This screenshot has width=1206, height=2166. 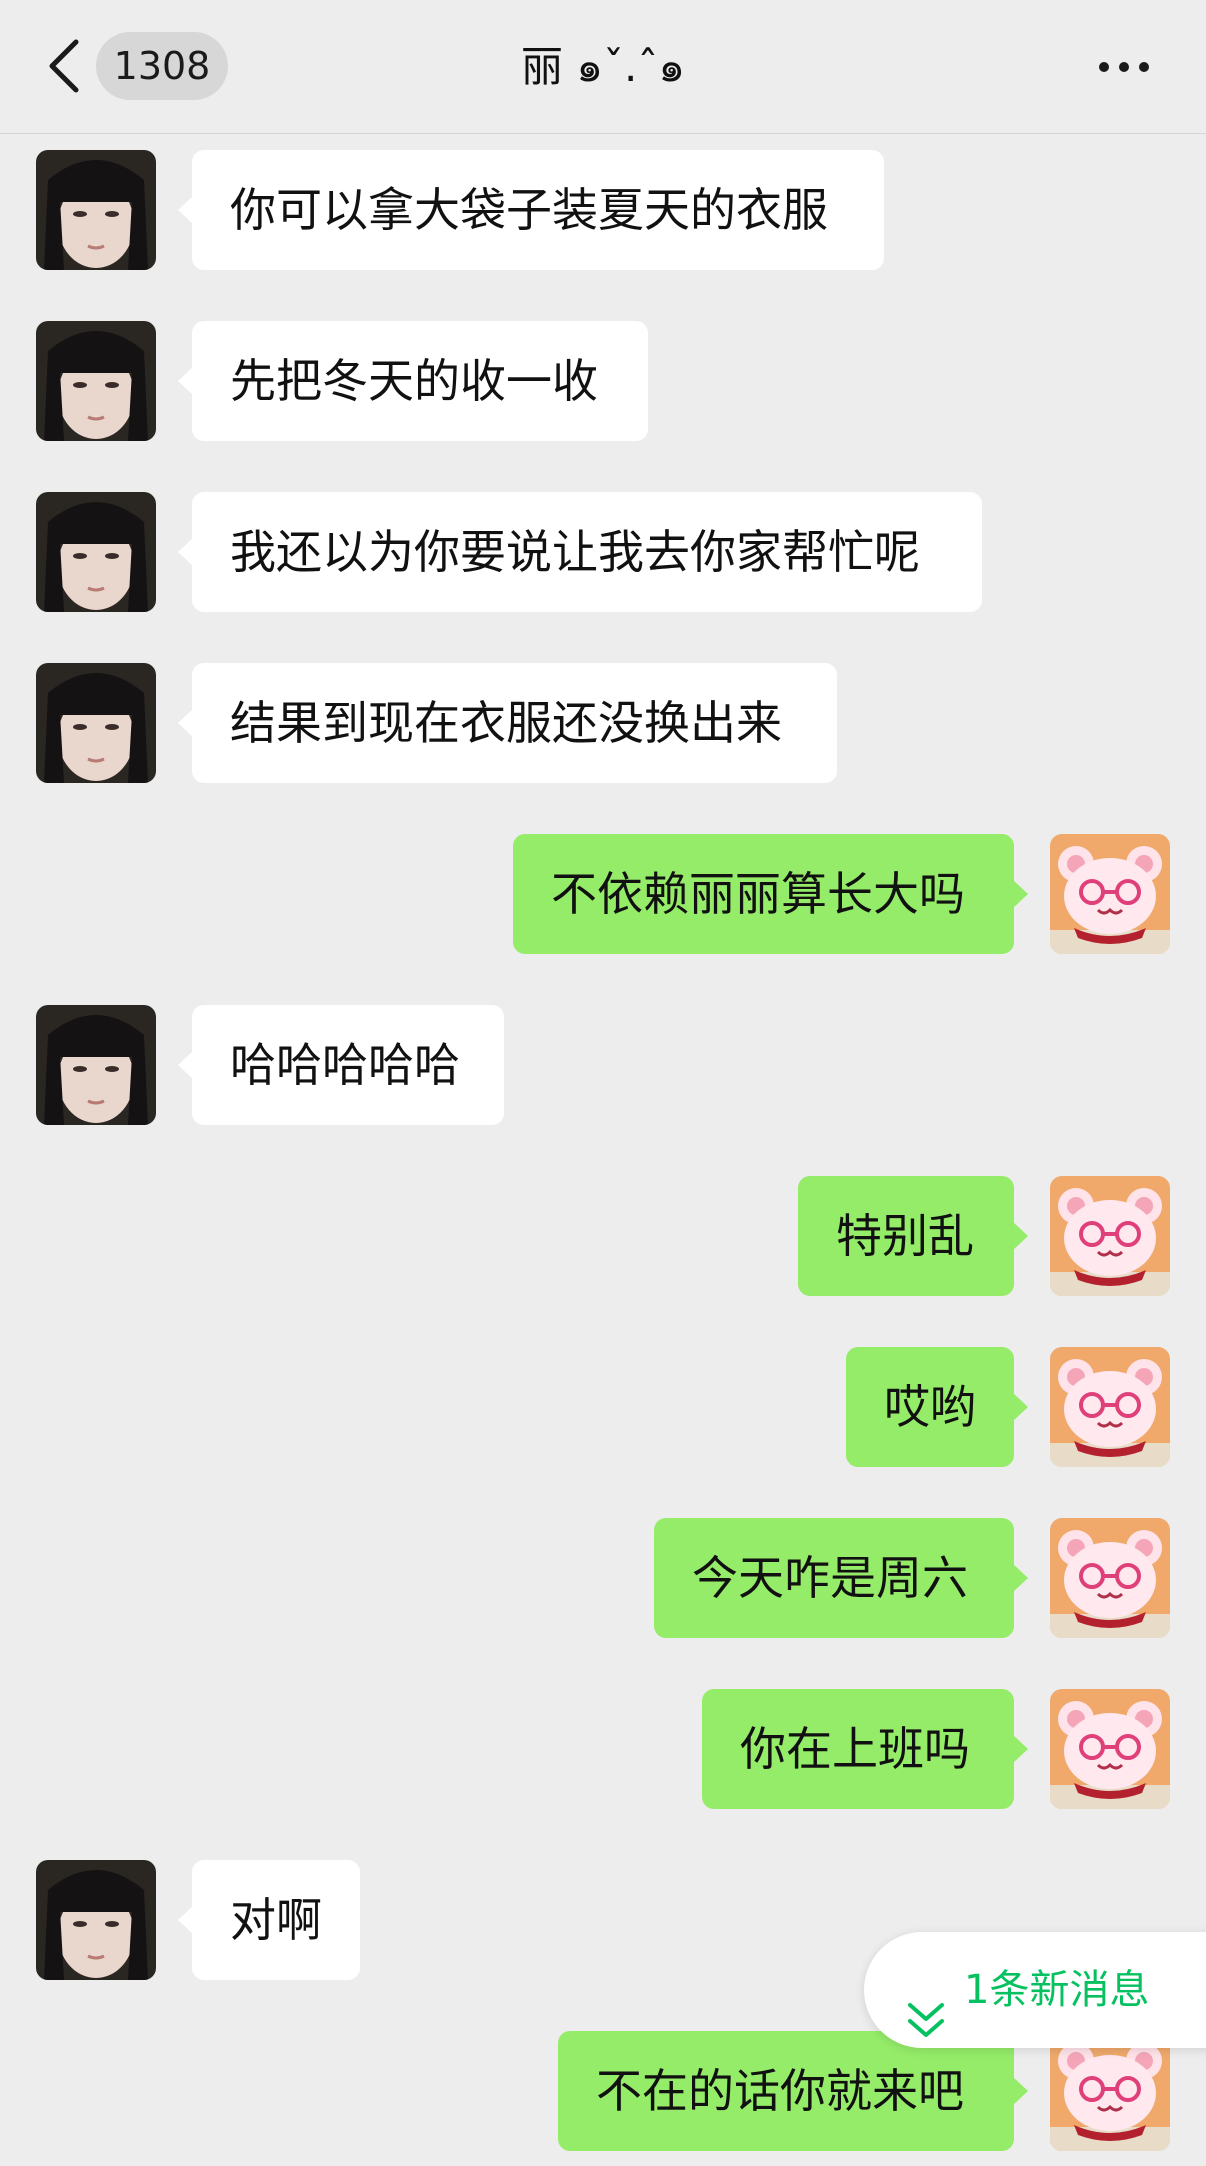 What do you see at coordinates (531, 210) in the screenshot?
I see `message-bubble-incoming: 你可以拿大袋子装夏天的衣服` at bounding box center [531, 210].